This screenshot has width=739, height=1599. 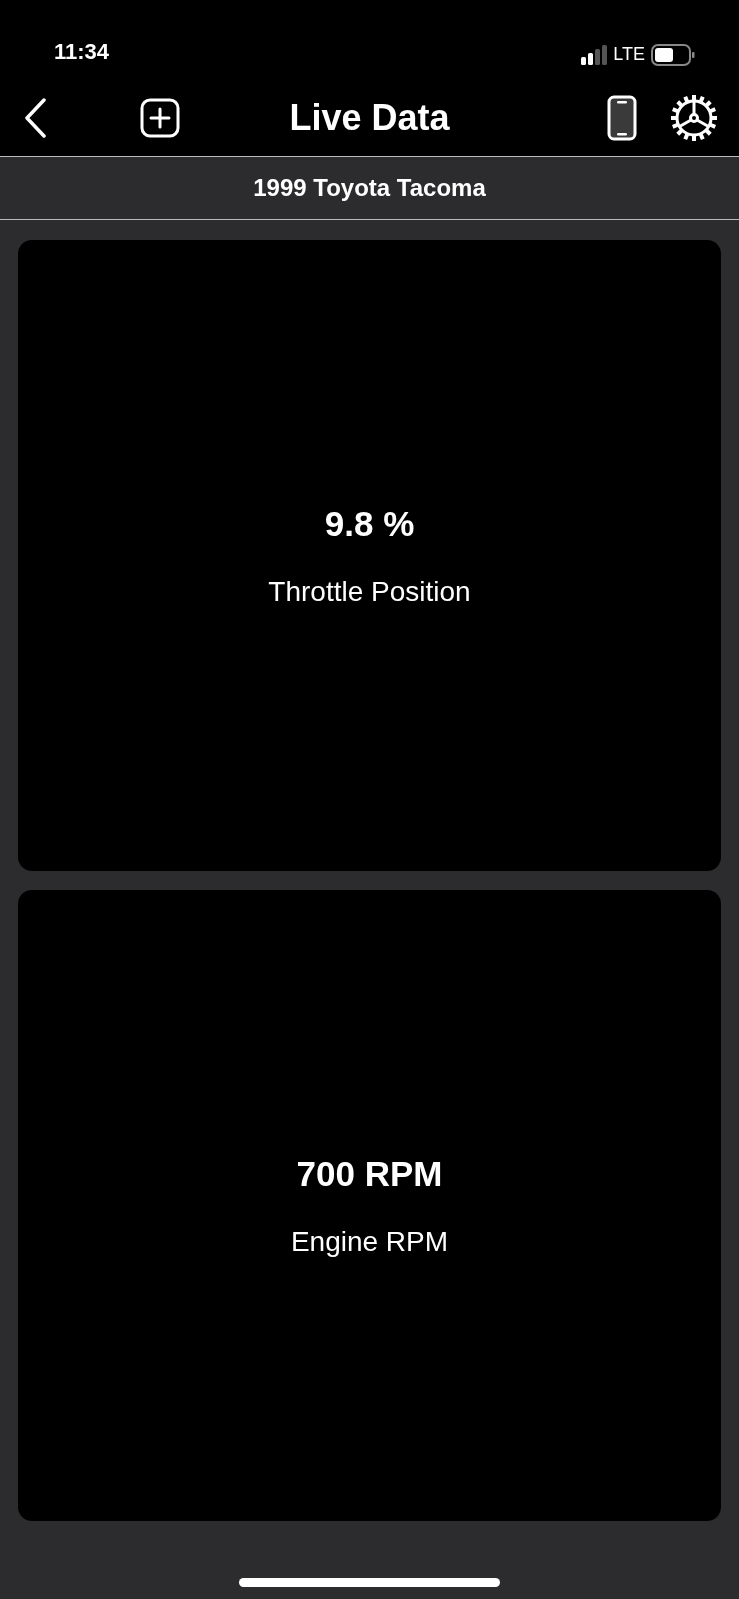 What do you see at coordinates (369, 188) in the screenshot?
I see `vehicle-name: 1999 Toyota Tacoma` at bounding box center [369, 188].